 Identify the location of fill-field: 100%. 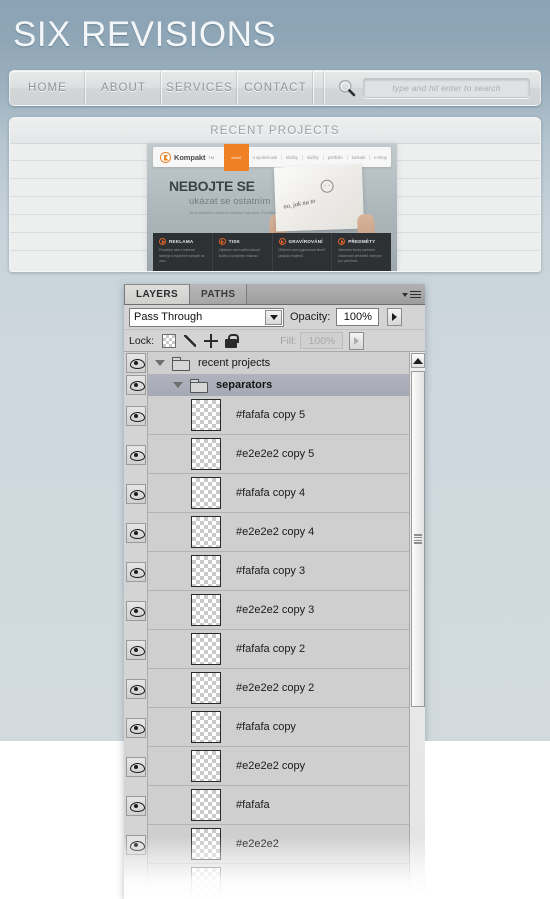
(322, 340).